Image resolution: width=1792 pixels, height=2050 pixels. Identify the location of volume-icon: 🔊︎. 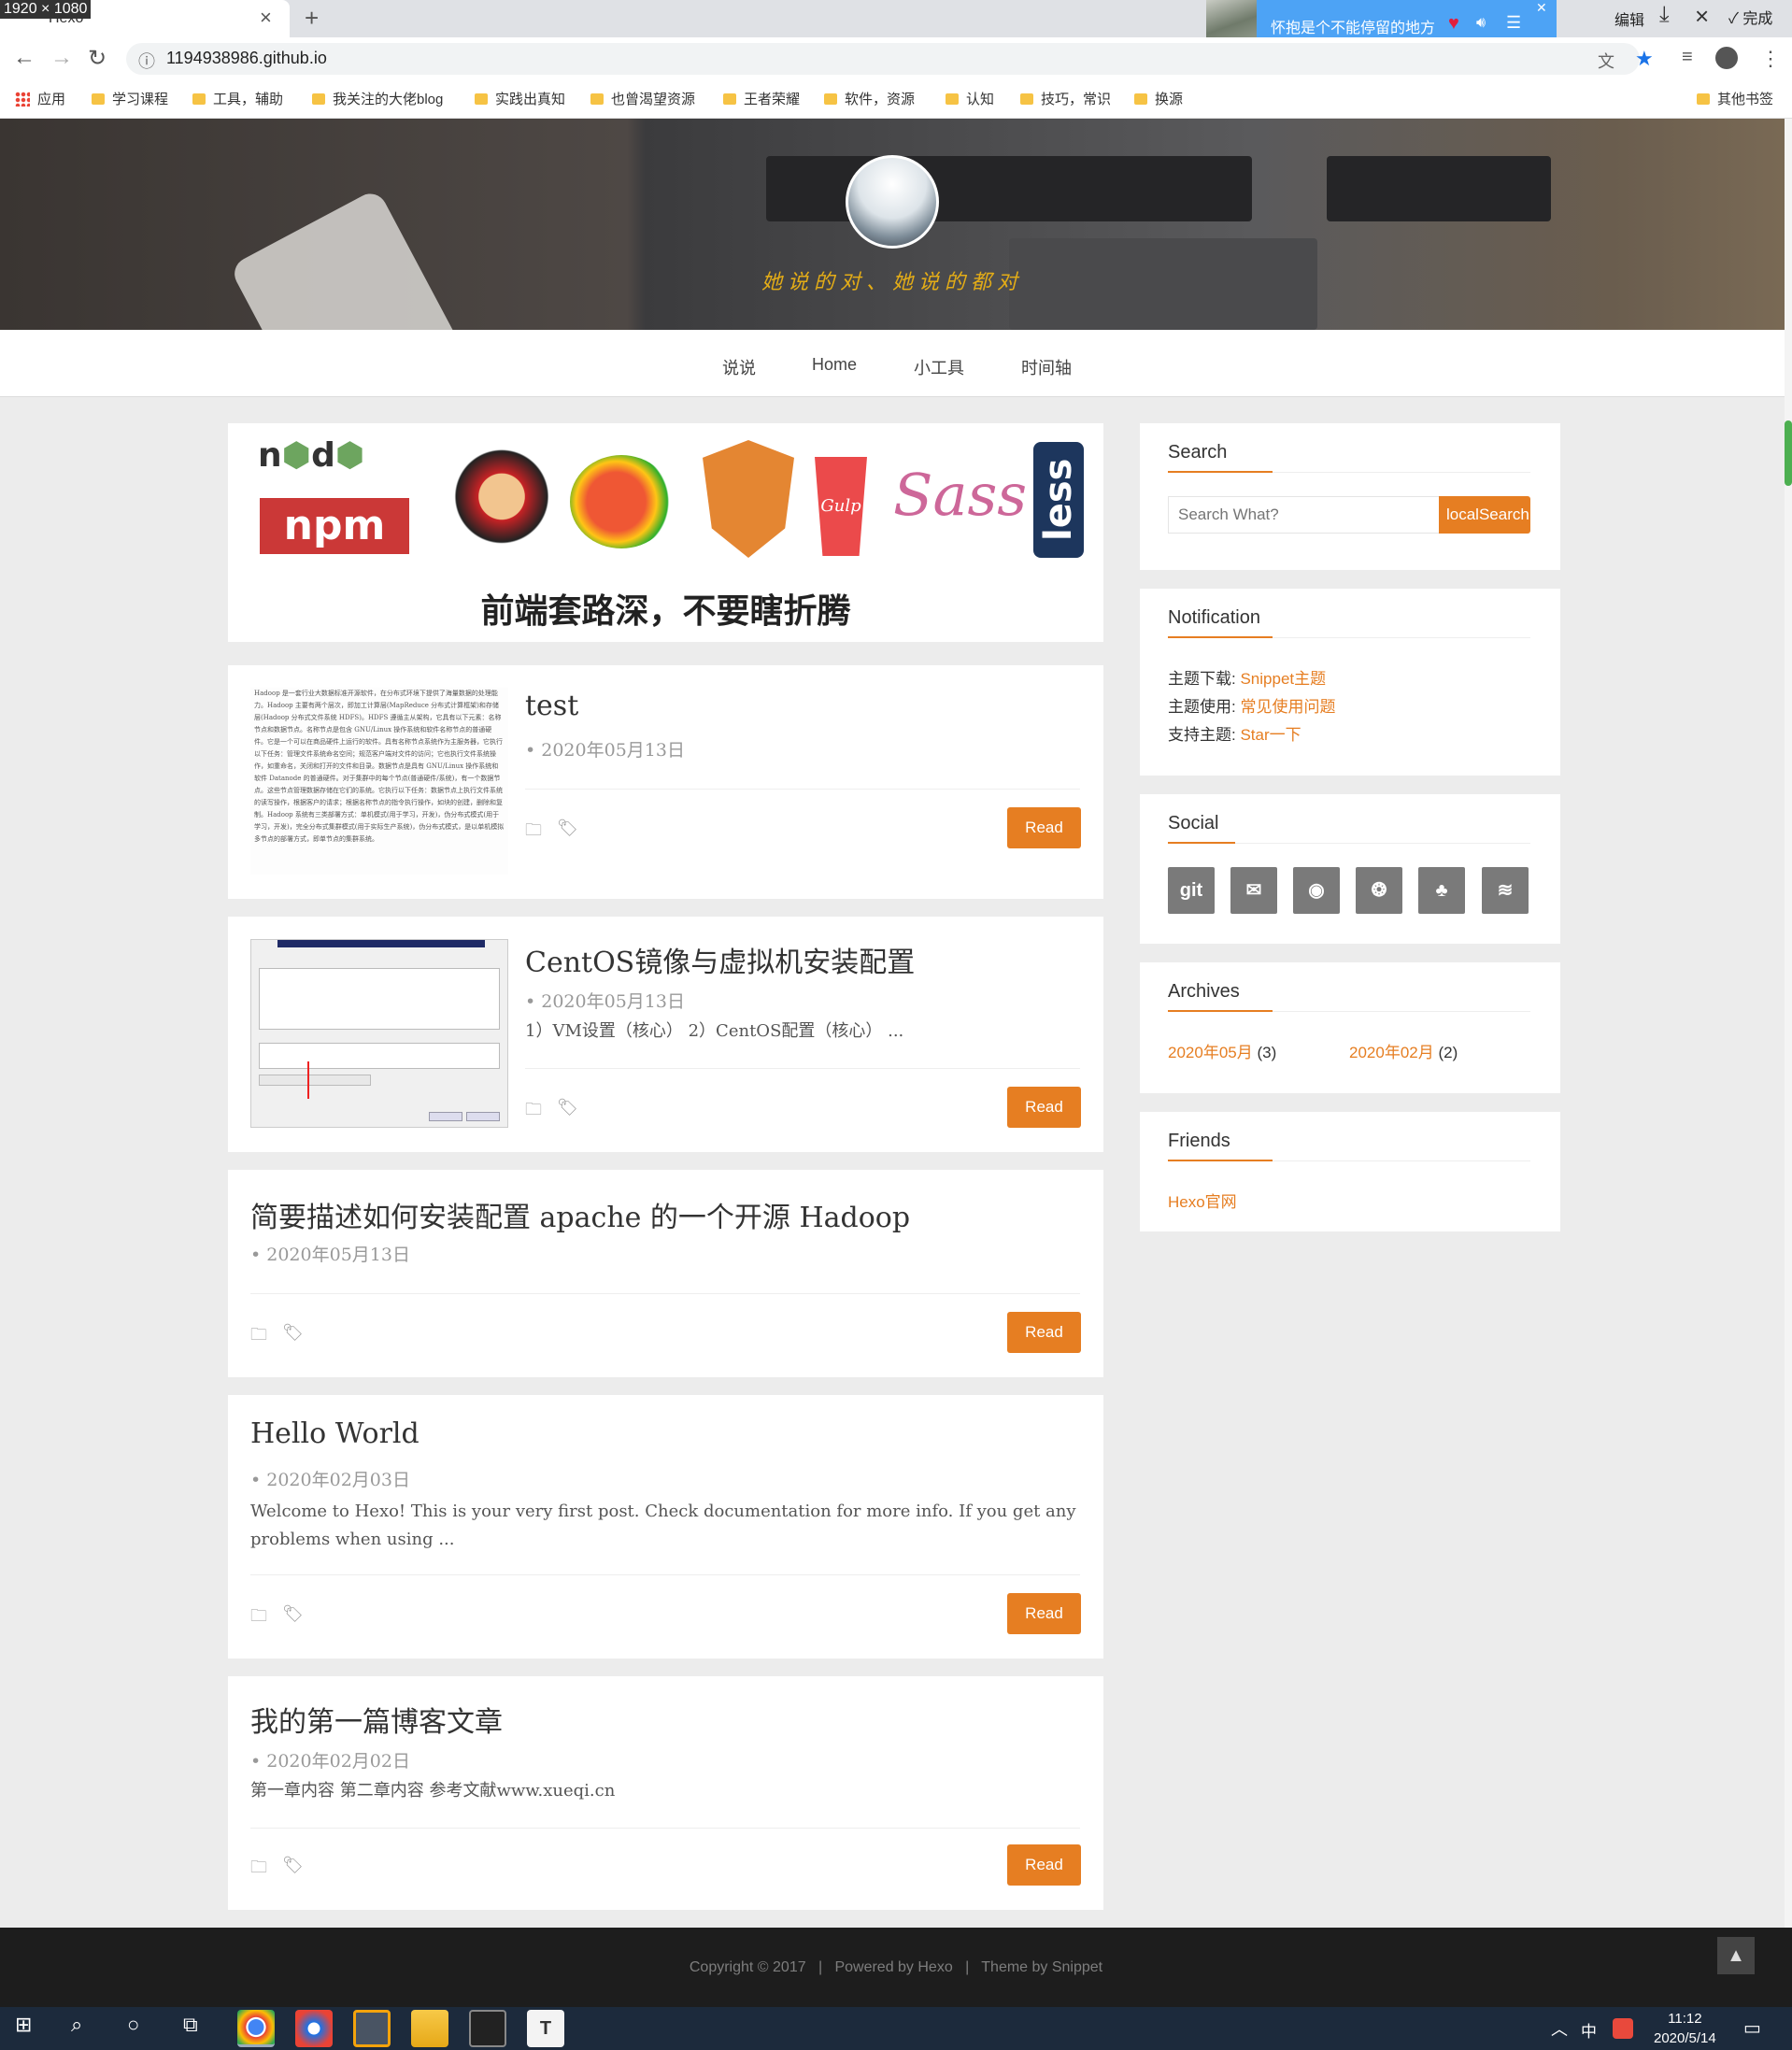
(1481, 24).